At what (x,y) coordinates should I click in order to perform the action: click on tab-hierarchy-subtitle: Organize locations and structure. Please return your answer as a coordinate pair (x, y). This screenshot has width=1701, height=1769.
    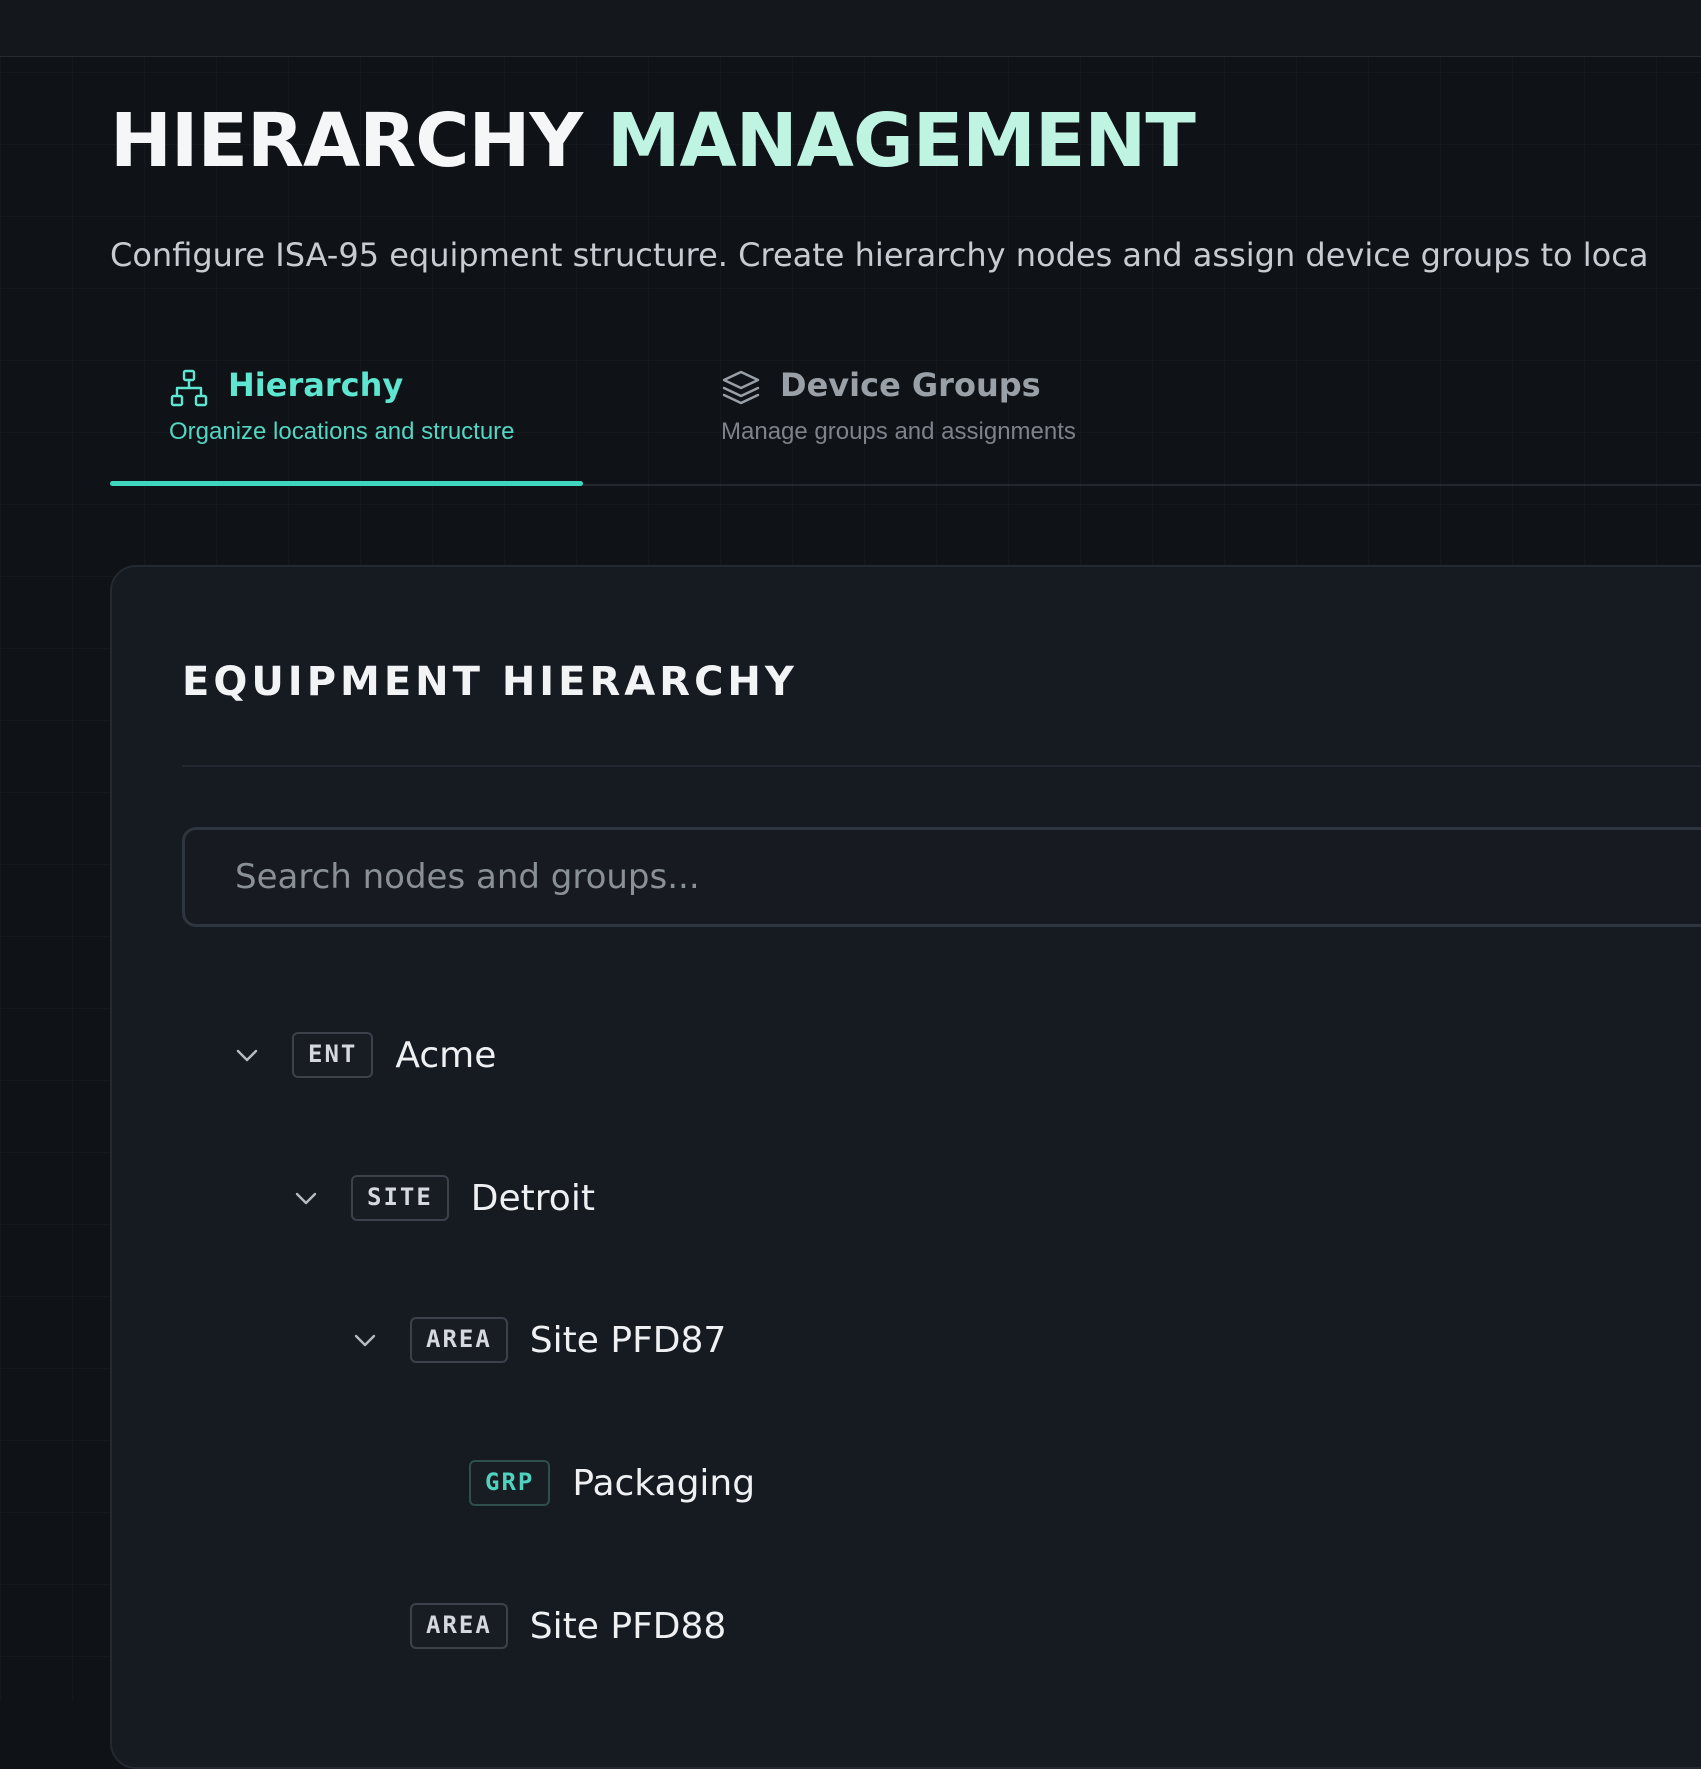
    Looking at the image, I should click on (342, 431).